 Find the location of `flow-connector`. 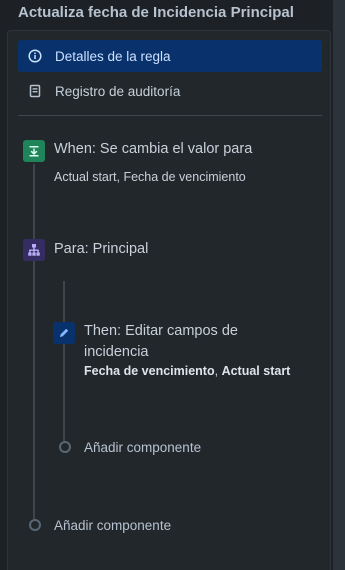

flow-connector is located at coordinates (34, 341).